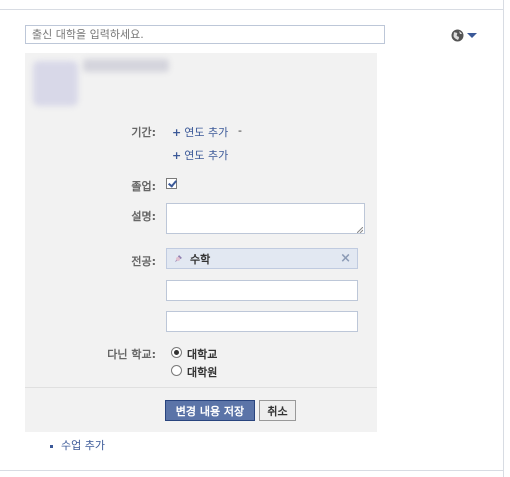  Describe the element at coordinates (143, 261) in the screenshot. I see `major-label: 전공:` at that location.